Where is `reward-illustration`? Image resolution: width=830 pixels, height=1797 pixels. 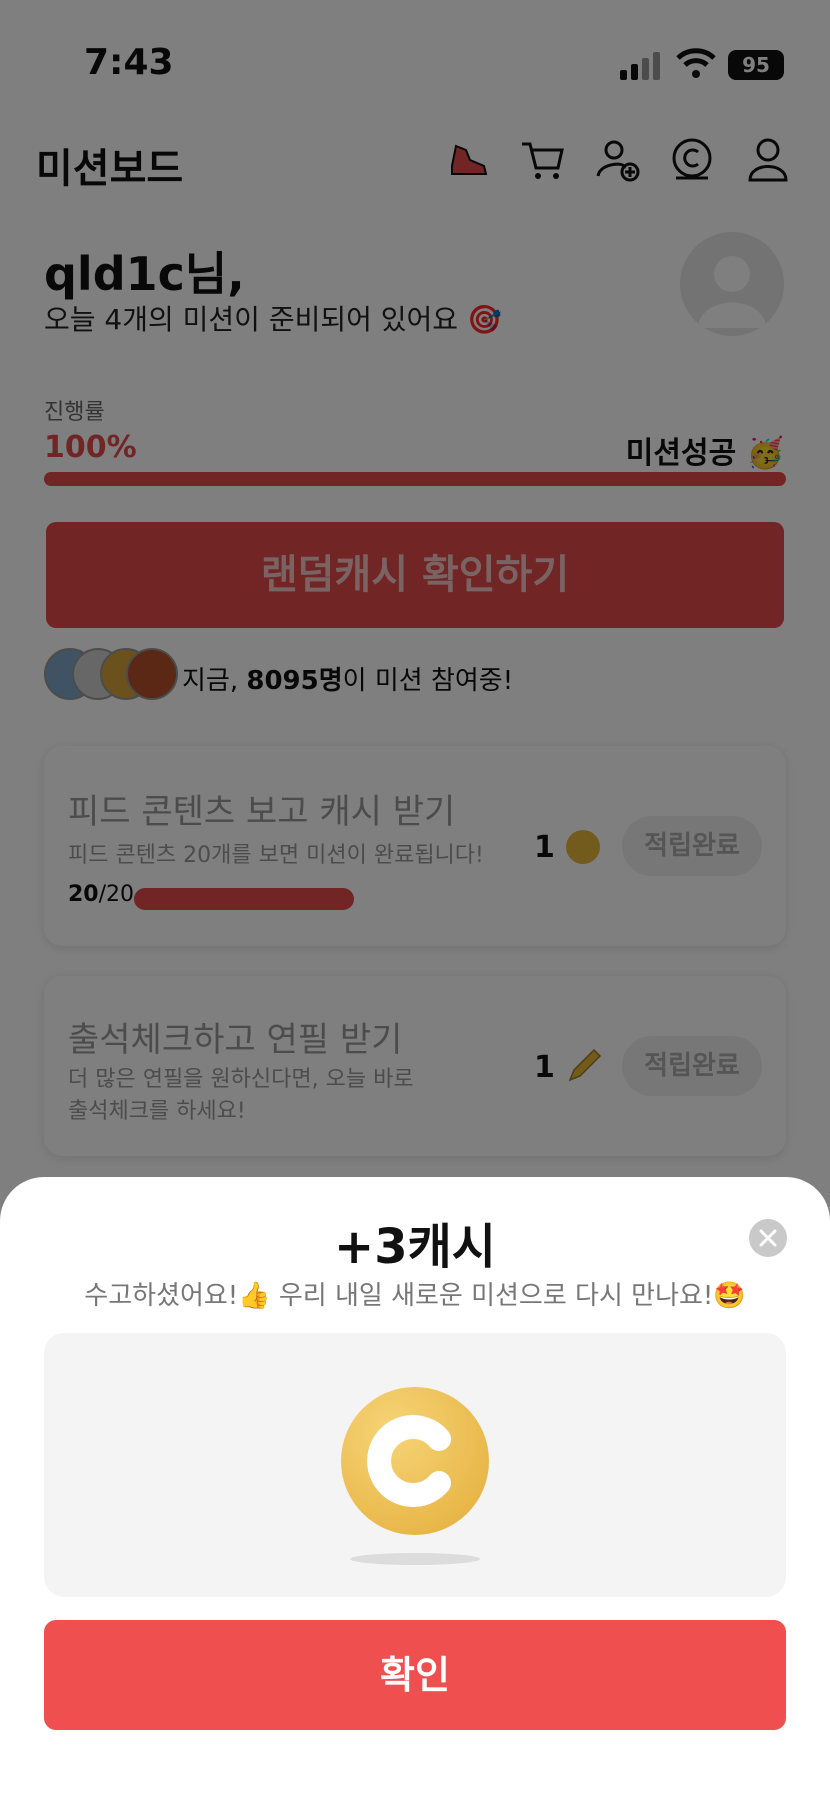 reward-illustration is located at coordinates (415, 1465).